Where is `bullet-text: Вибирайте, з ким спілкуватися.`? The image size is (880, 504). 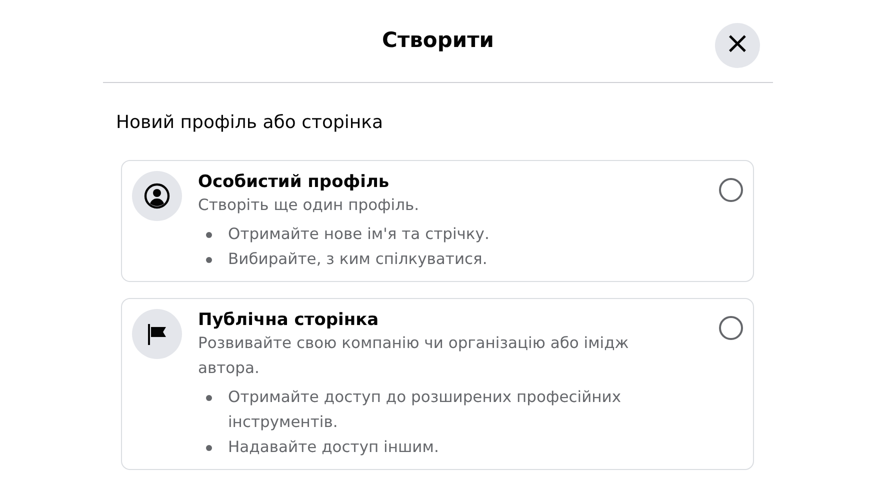 bullet-text: Вибирайте, з ким спілкуватися. is located at coordinates (358, 259).